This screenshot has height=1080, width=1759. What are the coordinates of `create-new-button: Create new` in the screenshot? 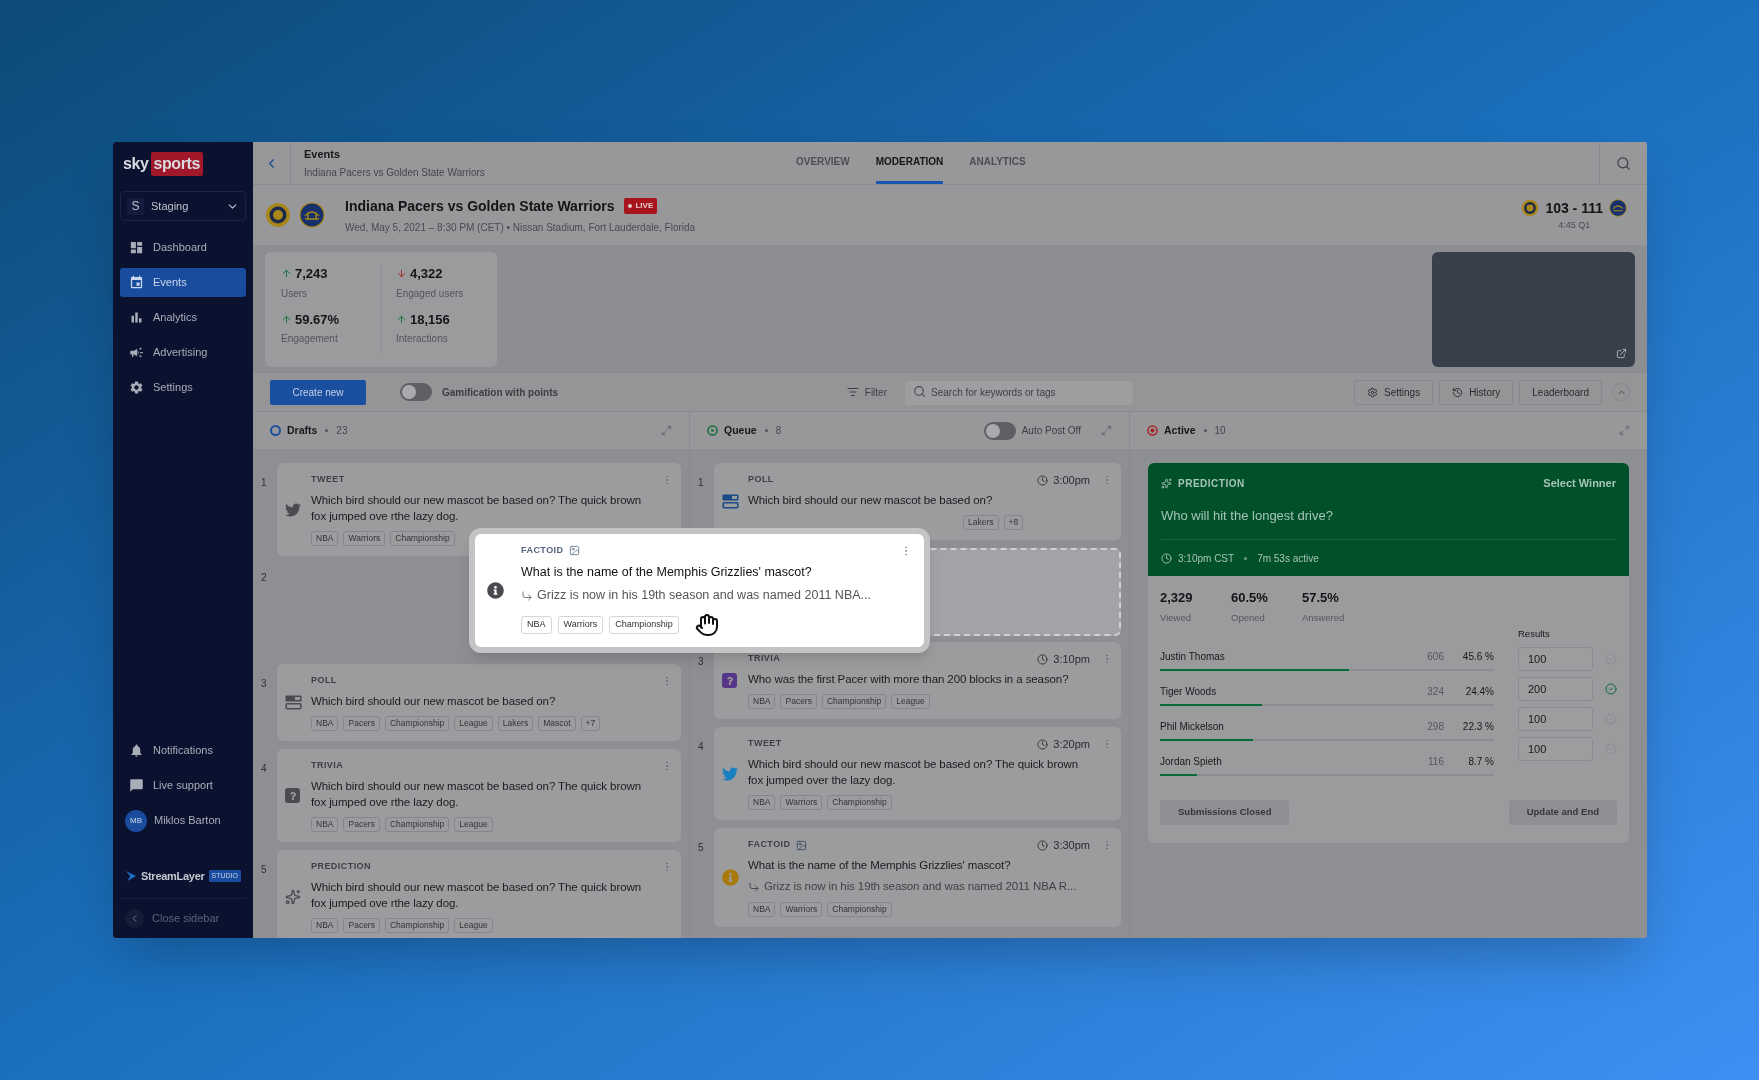 It's located at (318, 392).